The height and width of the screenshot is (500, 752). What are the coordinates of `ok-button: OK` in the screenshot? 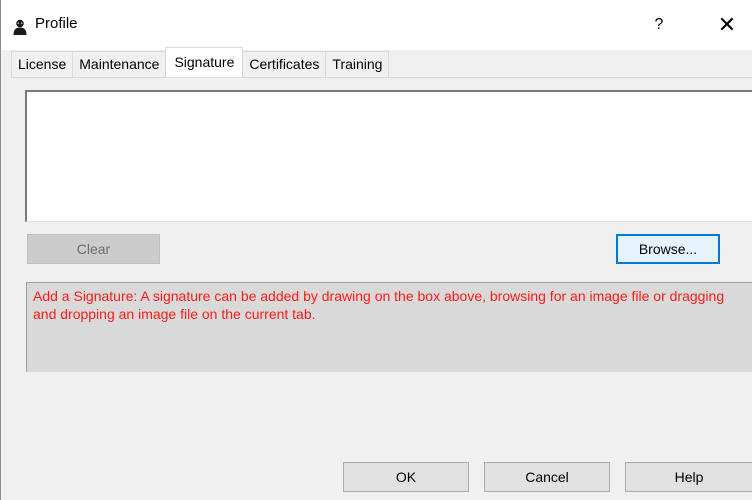 It's located at (406, 477).